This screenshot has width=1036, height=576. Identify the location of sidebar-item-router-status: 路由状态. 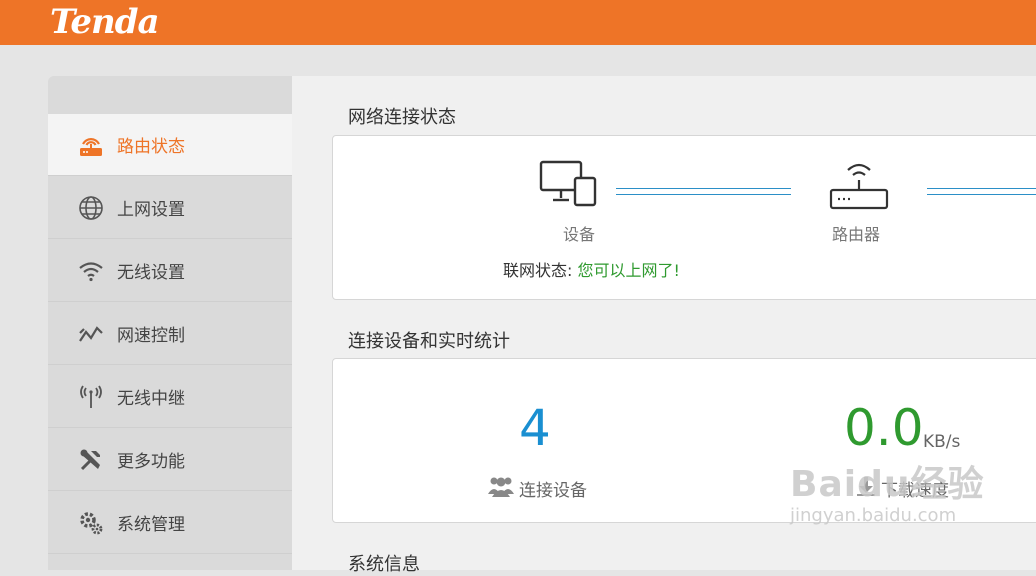
(170, 145).